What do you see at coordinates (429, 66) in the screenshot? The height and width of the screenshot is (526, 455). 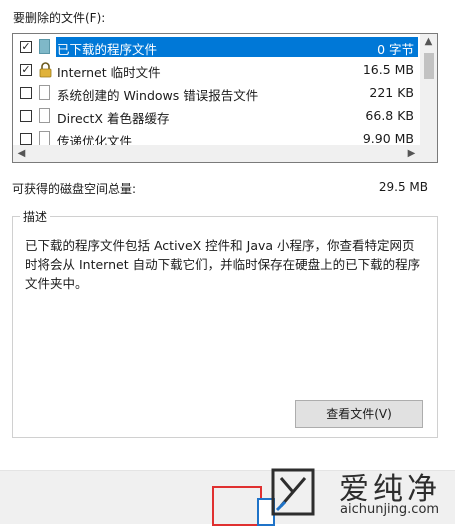 I see `scroll-thumb` at bounding box center [429, 66].